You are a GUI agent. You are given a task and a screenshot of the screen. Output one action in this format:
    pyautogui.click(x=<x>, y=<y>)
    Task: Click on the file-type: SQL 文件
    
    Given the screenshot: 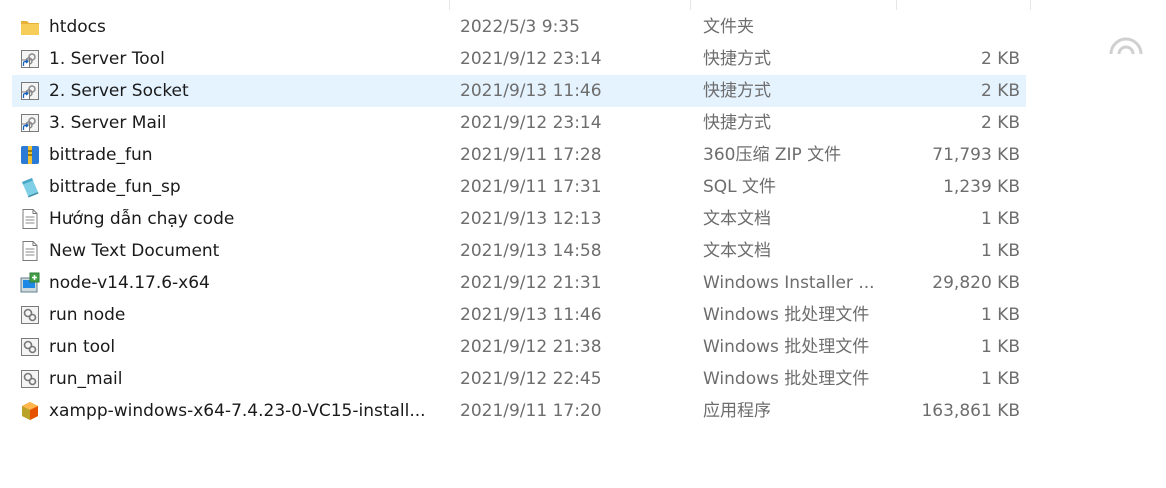 What is the action you would take?
    pyautogui.click(x=740, y=187)
    